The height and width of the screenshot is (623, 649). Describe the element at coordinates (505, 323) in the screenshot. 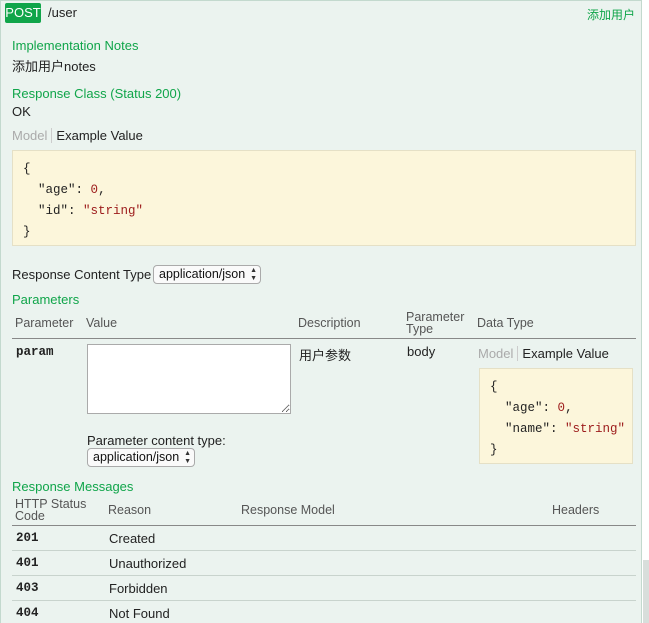

I see `param-col-data-type: Data Type` at that location.